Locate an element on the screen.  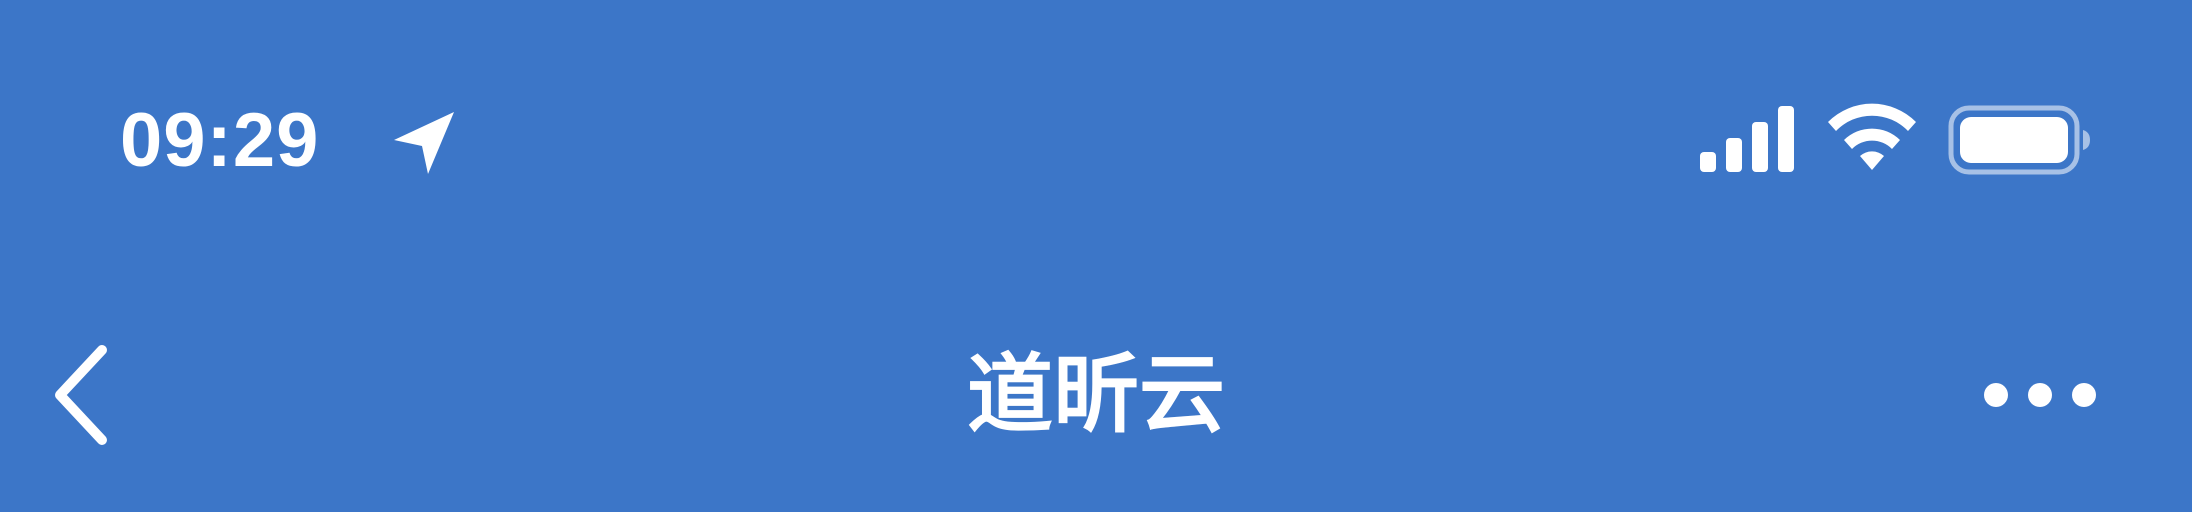
location-arrow-icon is located at coordinates (424, 143).